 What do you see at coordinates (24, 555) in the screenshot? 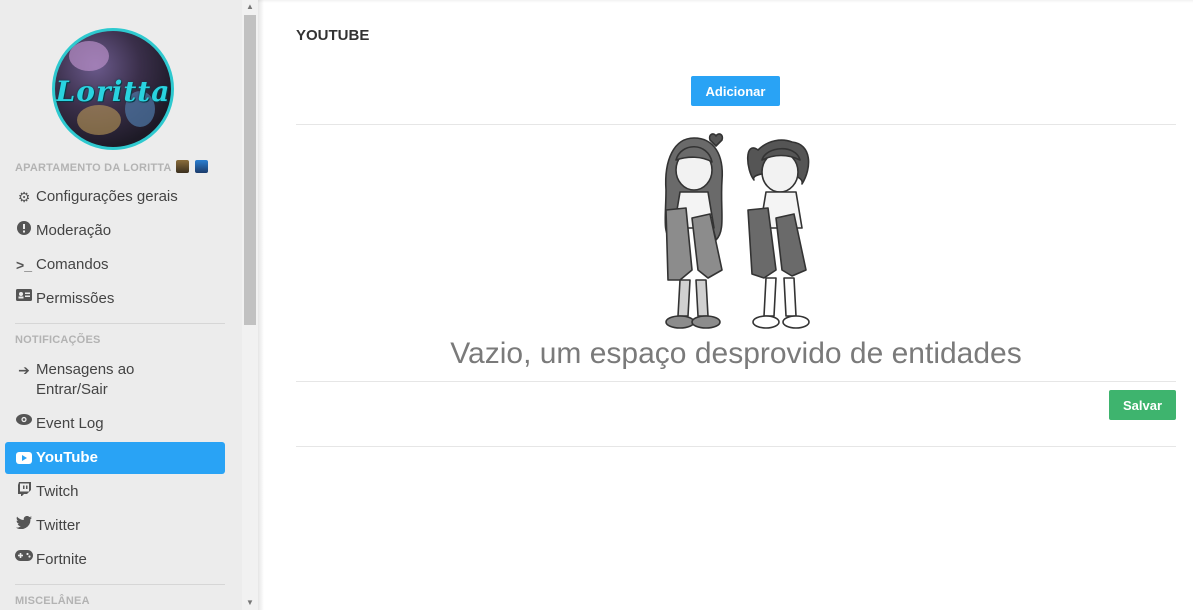
I see `gamepad-icon` at bounding box center [24, 555].